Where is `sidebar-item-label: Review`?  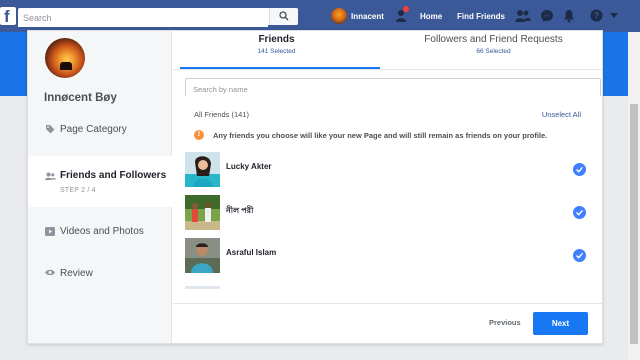
sidebar-item-label: Review is located at coordinates (76, 273).